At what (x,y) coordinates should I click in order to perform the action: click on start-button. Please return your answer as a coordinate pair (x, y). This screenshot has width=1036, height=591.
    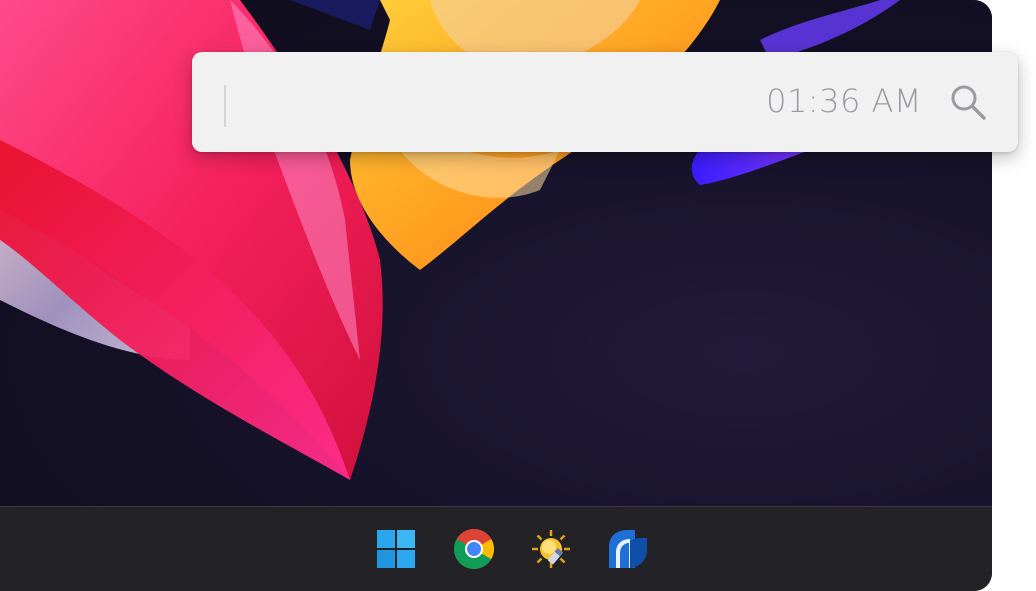
    Looking at the image, I should click on (396, 549).